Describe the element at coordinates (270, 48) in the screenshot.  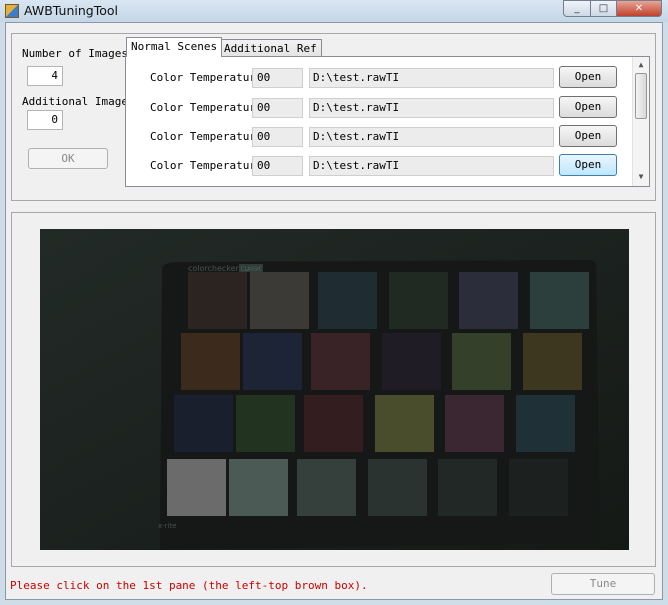
I see `tab-additional-ref: Additional Ref` at that location.